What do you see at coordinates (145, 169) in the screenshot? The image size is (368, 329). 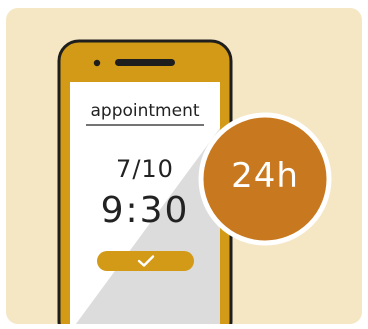 I see `appointment-date: 7/10` at bounding box center [145, 169].